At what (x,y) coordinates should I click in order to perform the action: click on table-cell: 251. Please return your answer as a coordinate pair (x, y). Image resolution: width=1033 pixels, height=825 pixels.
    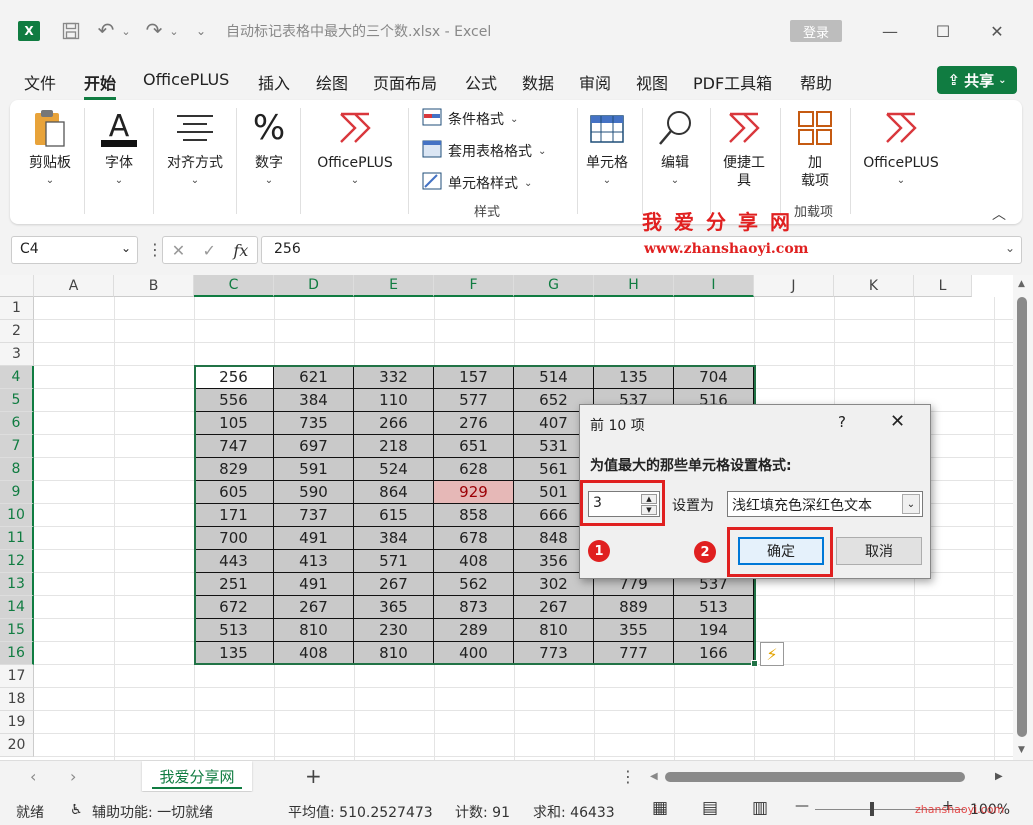
    Looking at the image, I should click on (234, 584).